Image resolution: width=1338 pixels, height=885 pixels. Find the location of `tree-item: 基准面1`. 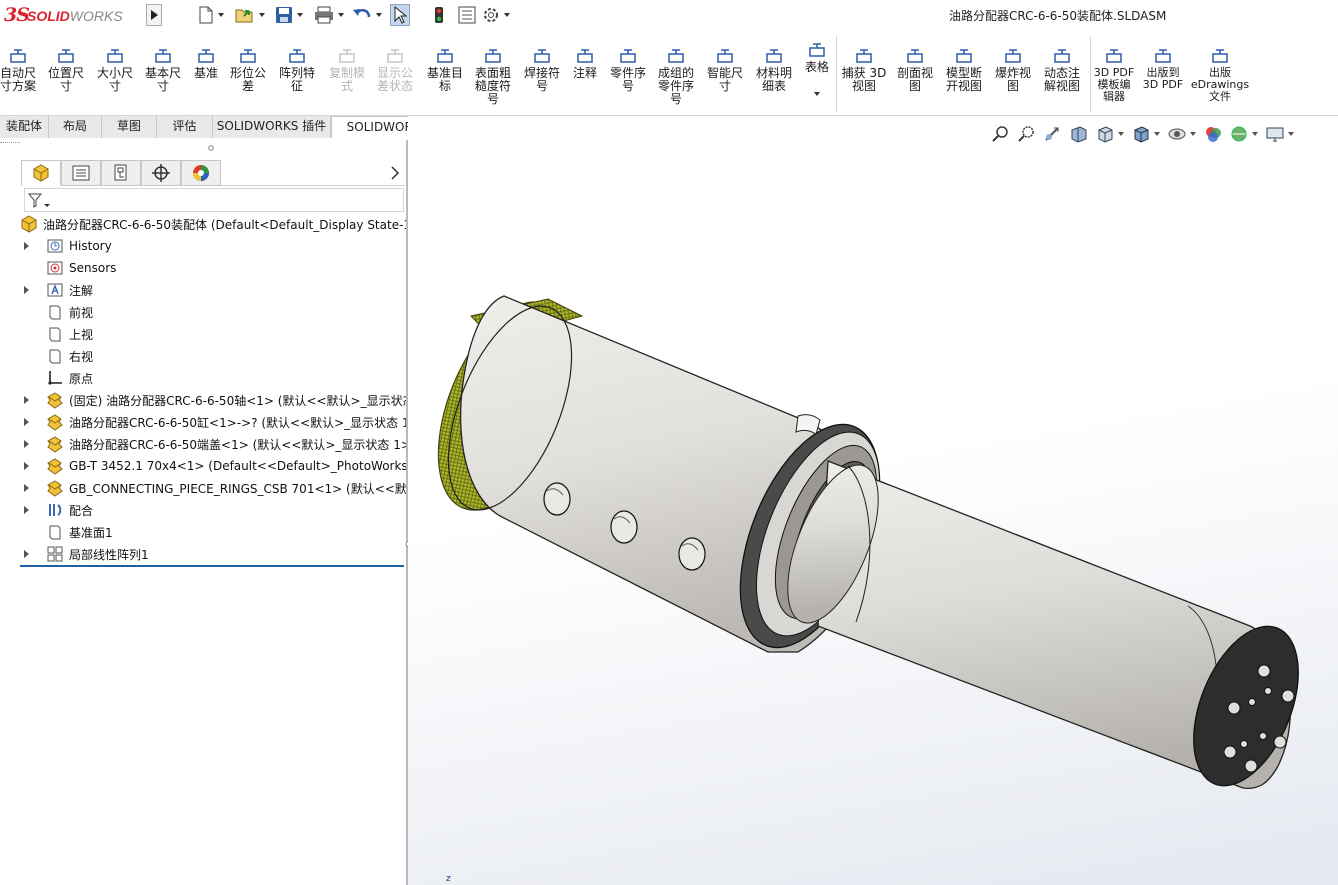

tree-item: 基准面1 is located at coordinates (213, 532).